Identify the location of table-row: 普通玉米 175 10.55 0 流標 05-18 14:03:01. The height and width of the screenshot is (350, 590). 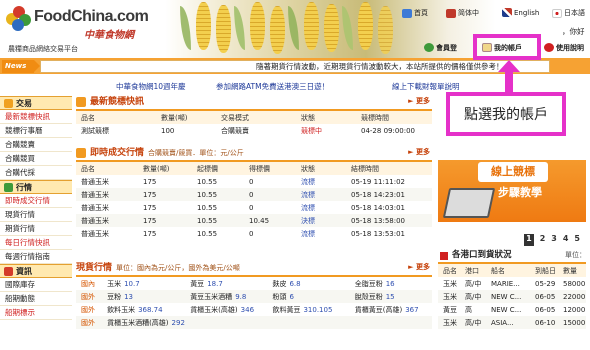
(254, 207).